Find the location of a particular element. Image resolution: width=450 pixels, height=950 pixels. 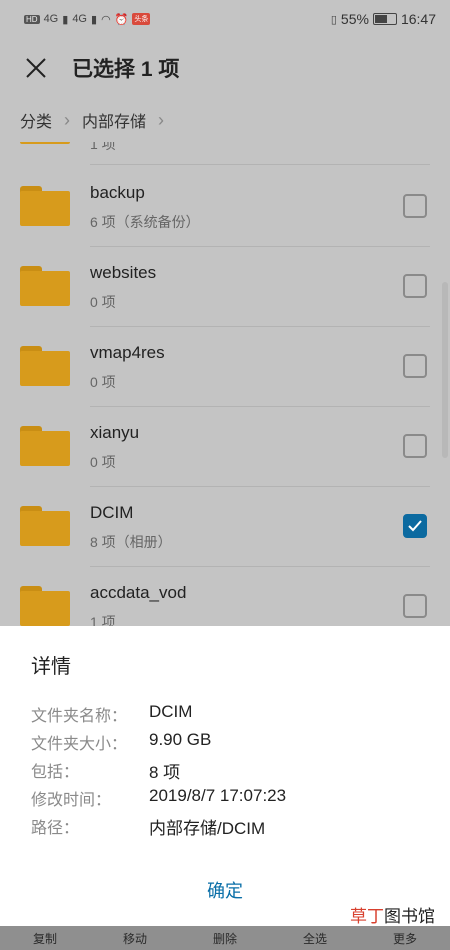

bottom-action-bar: 复制 移动 删除 全选 更多 is located at coordinates (225, 938).